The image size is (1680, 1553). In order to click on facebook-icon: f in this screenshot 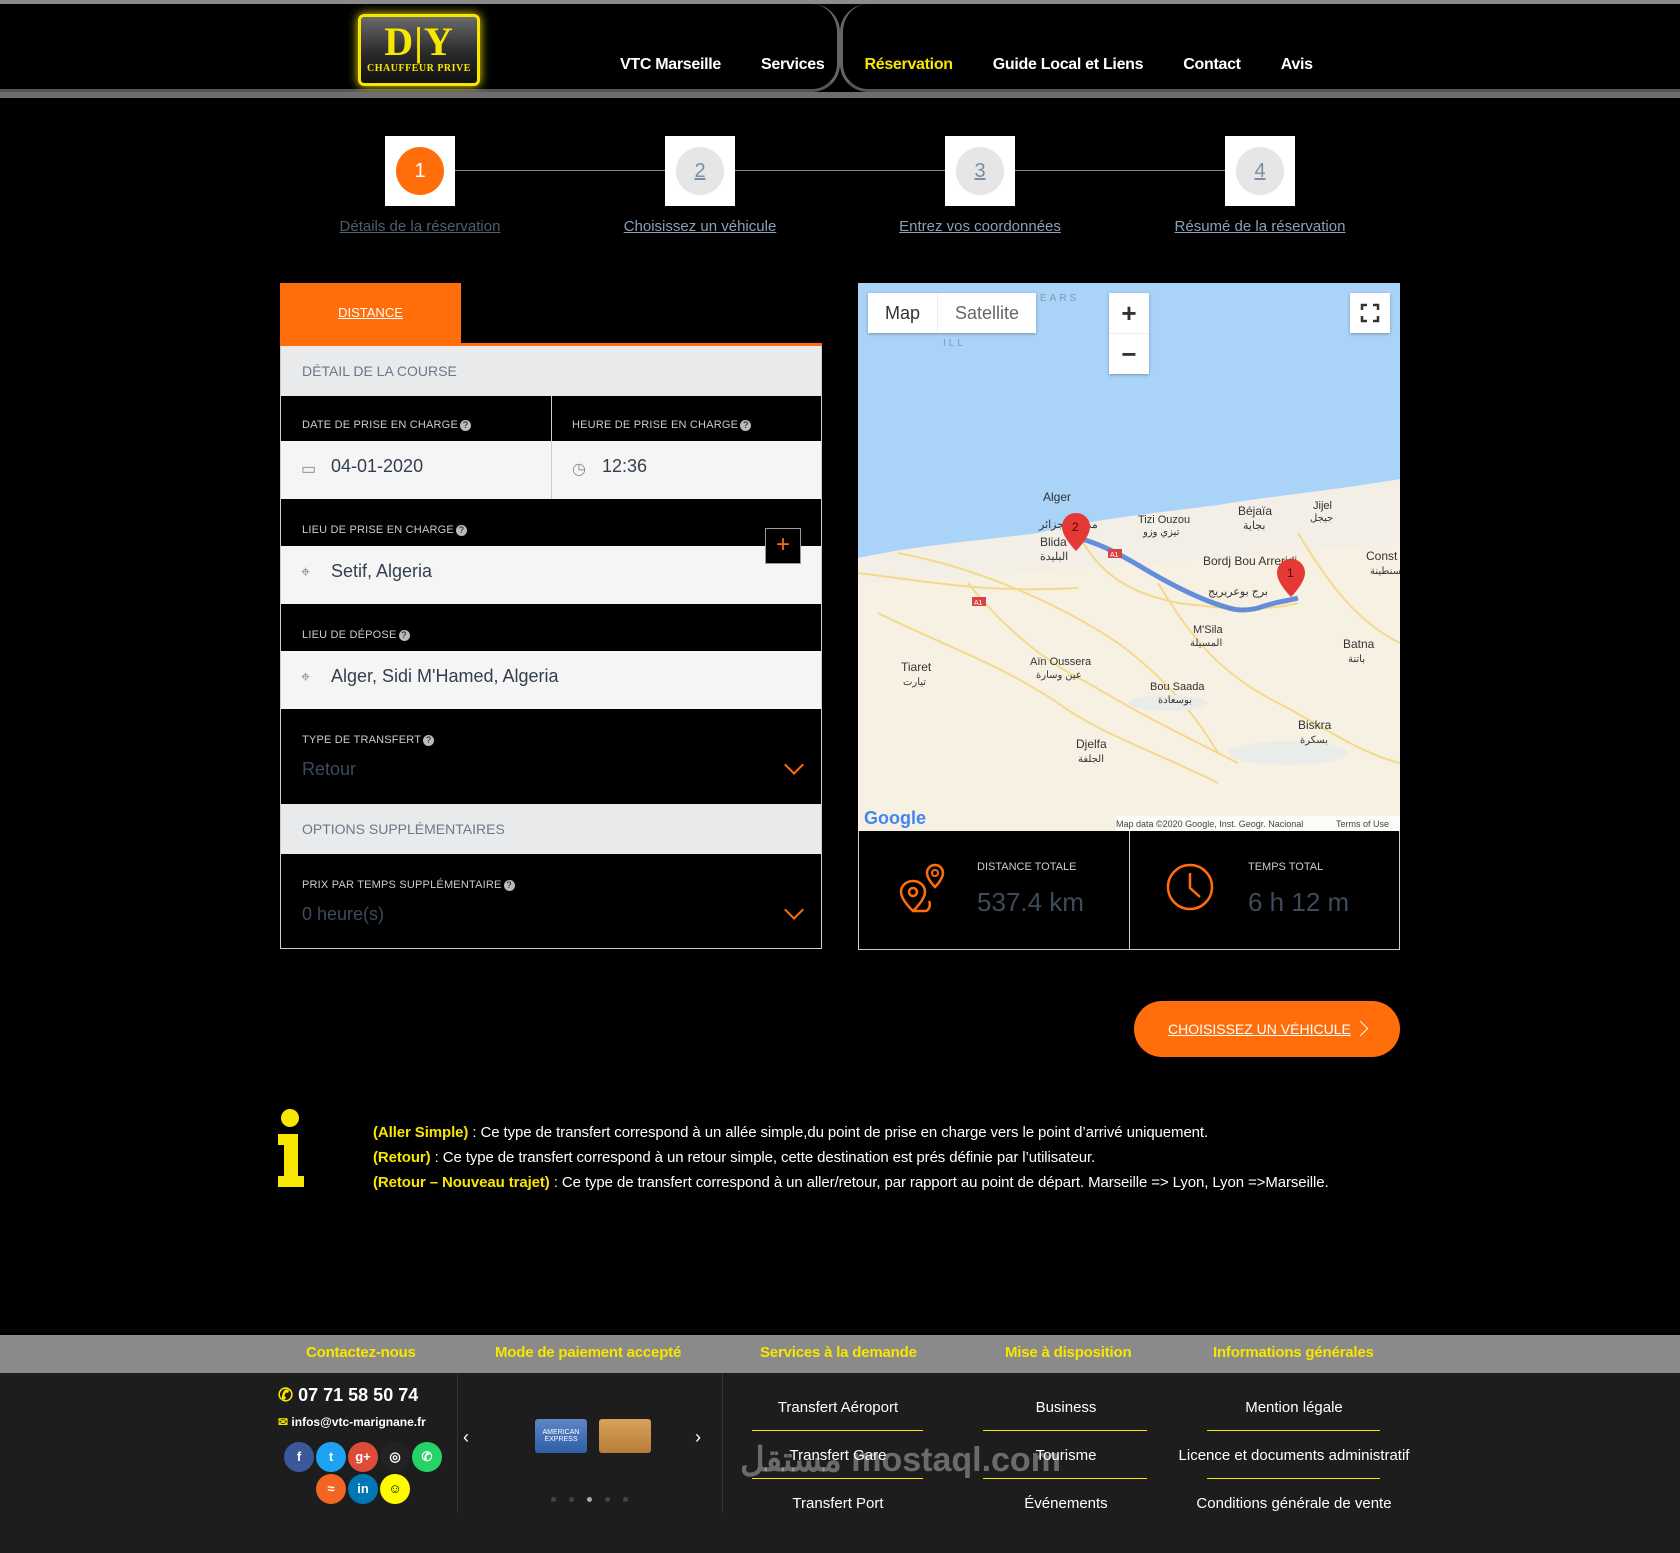, I will do `click(299, 1457)`.